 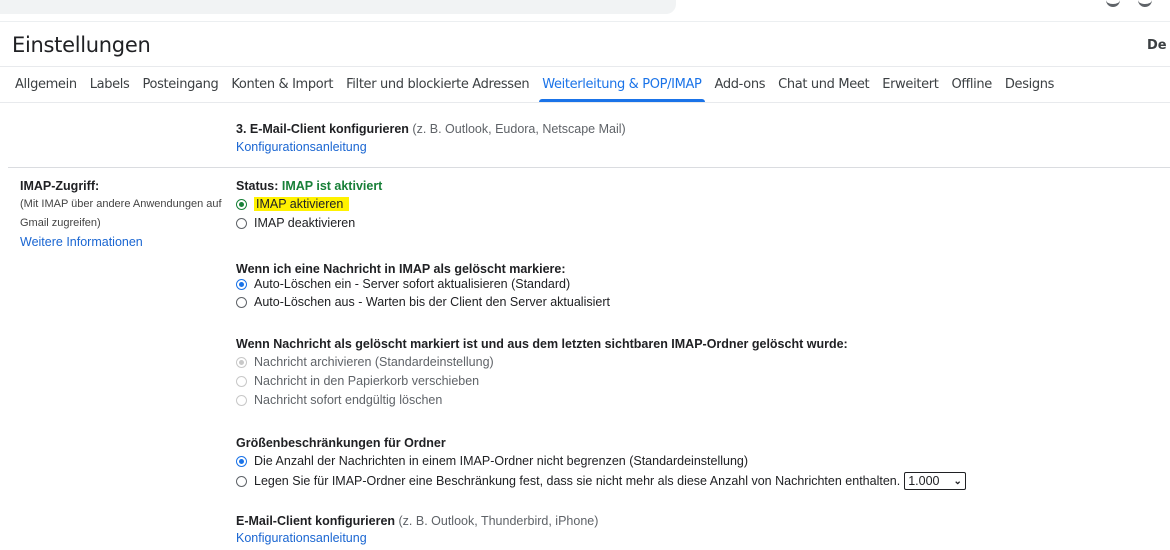 I want to click on expunge-delete-radio, so click(x=241, y=400).